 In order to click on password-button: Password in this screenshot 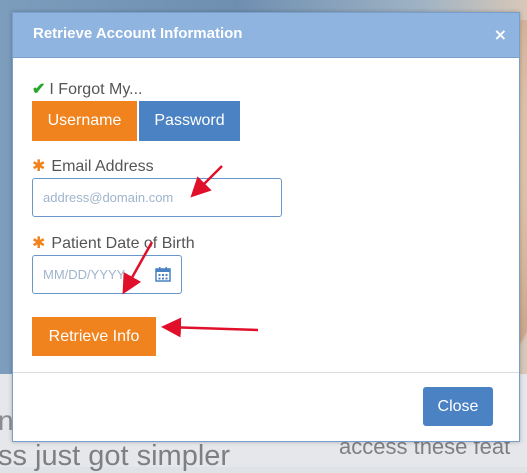, I will do `click(189, 121)`.